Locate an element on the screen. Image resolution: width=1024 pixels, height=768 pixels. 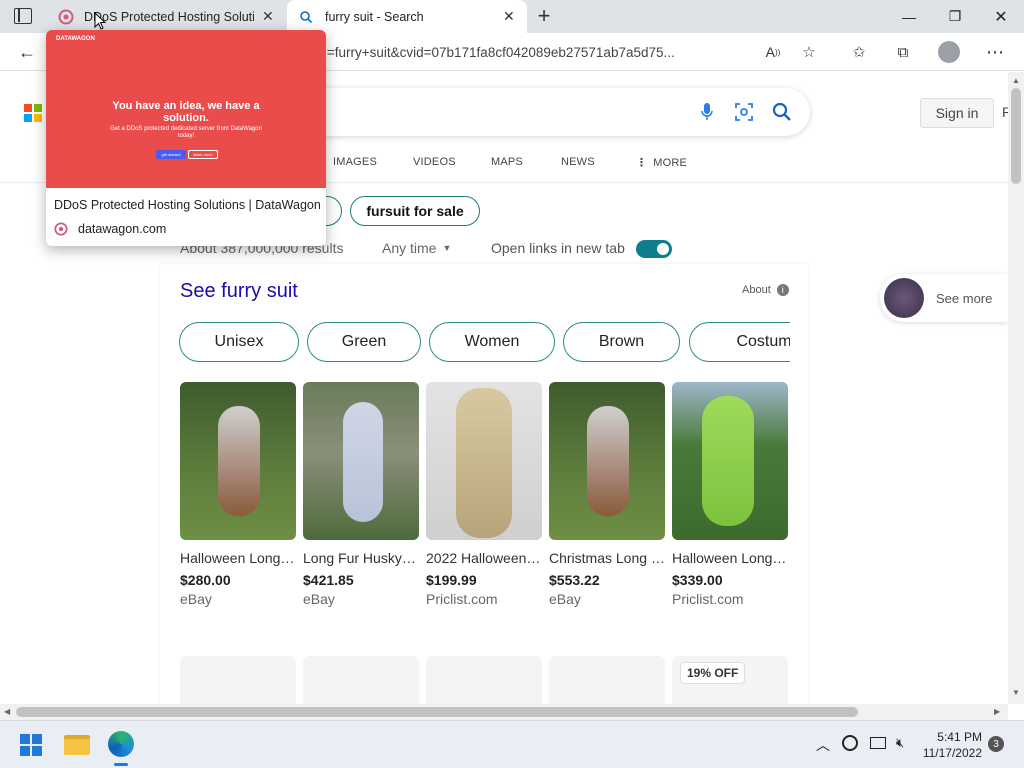
popup-domain-row: datawagon.com is located at coordinates (110, 229).